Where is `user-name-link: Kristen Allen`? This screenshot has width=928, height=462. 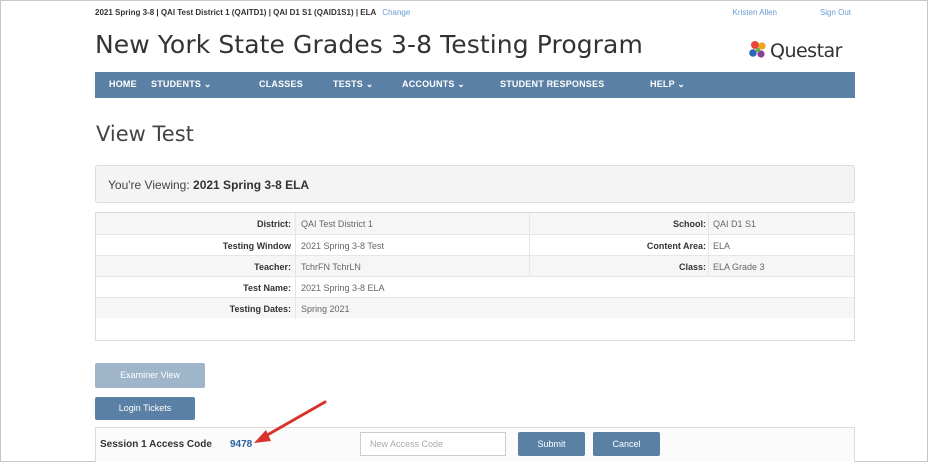
user-name-link: Kristen Allen is located at coordinates (755, 12).